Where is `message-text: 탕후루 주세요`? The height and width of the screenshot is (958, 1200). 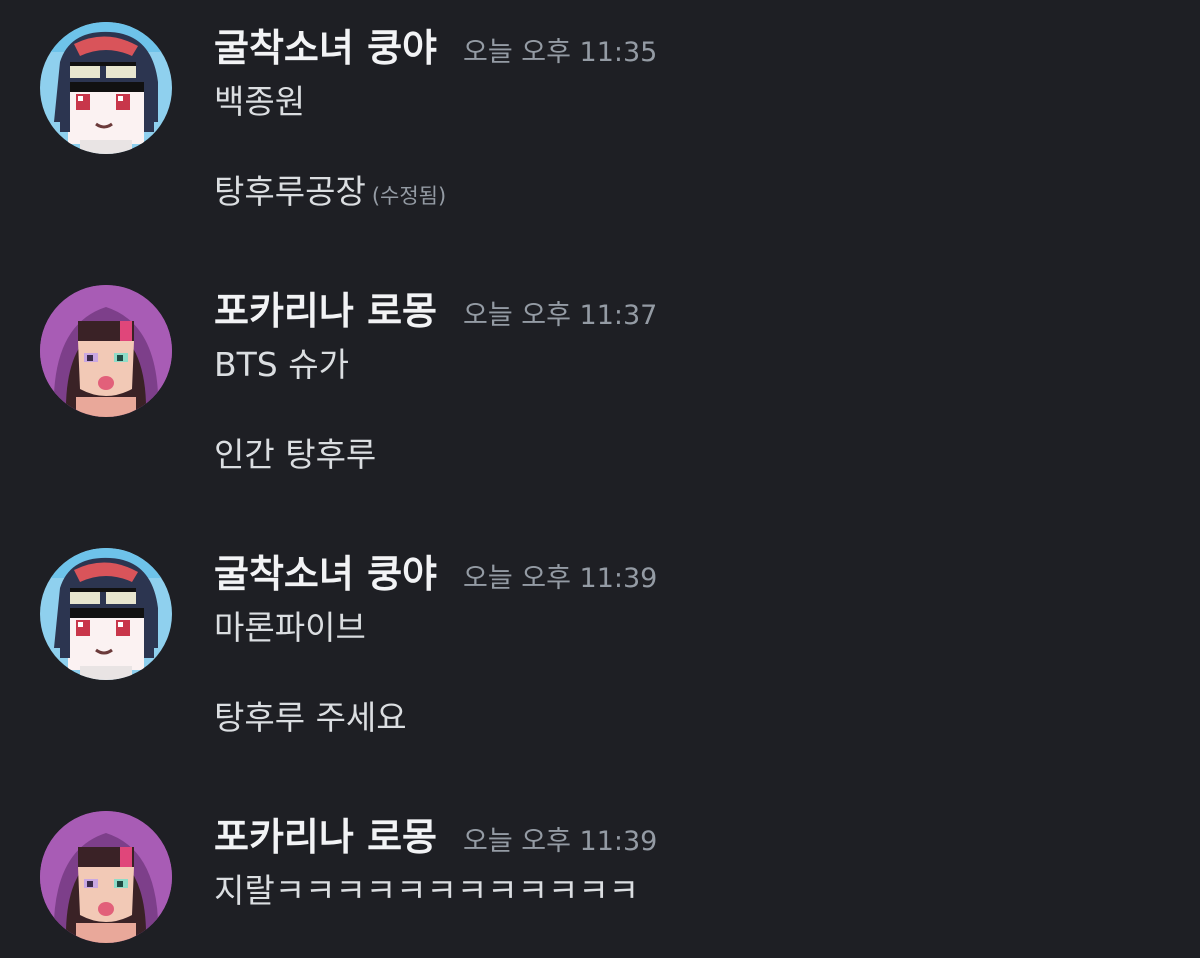
message-text: 탕후루 주세요 is located at coordinates (310, 718).